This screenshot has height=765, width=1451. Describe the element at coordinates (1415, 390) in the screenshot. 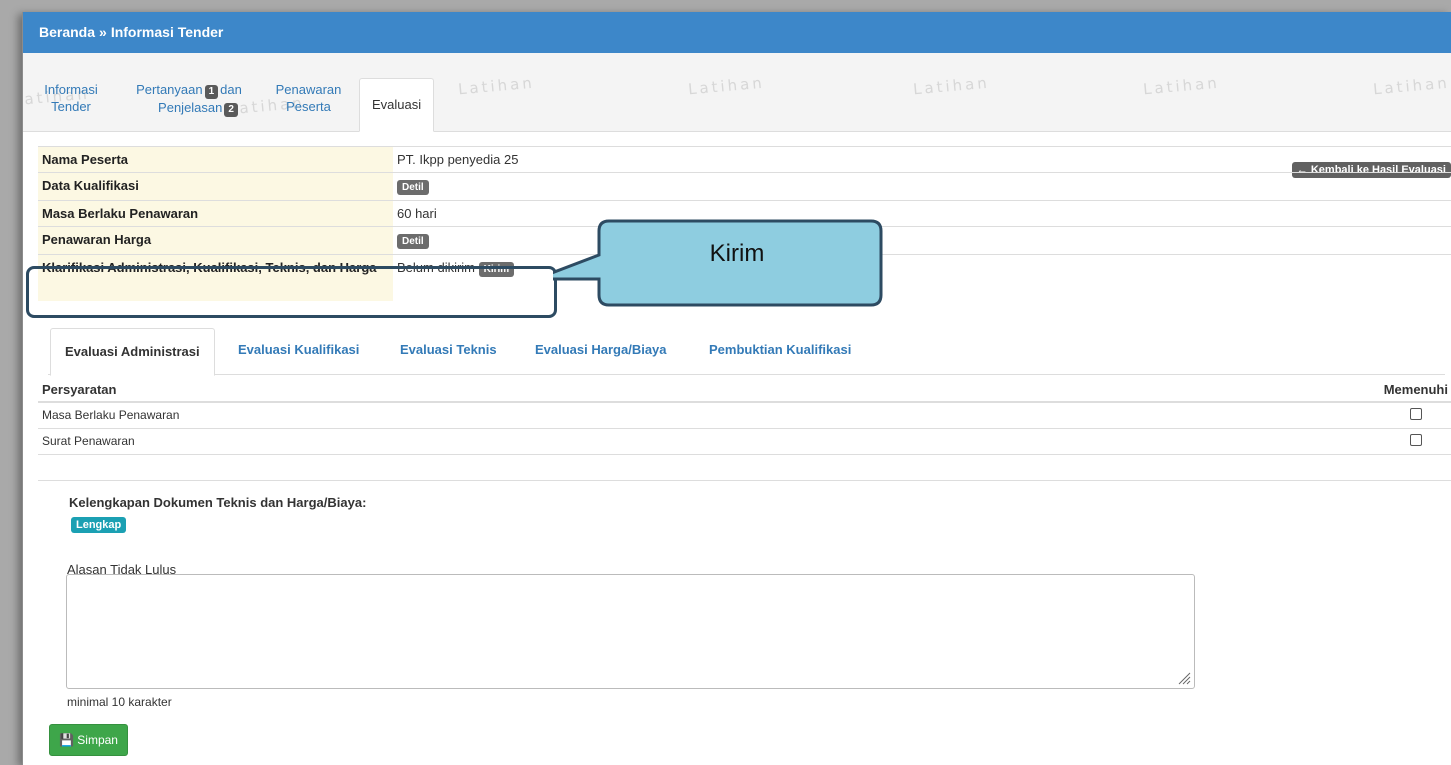

I see `column-header-memenuhi: Memenuhi` at that location.